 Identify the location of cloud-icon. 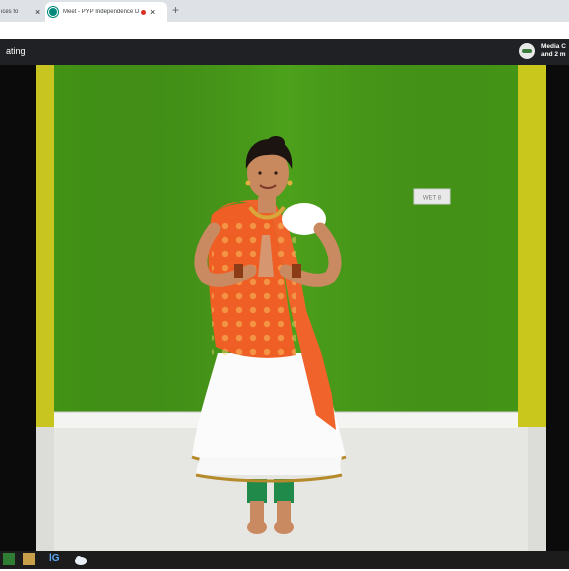
(81, 559).